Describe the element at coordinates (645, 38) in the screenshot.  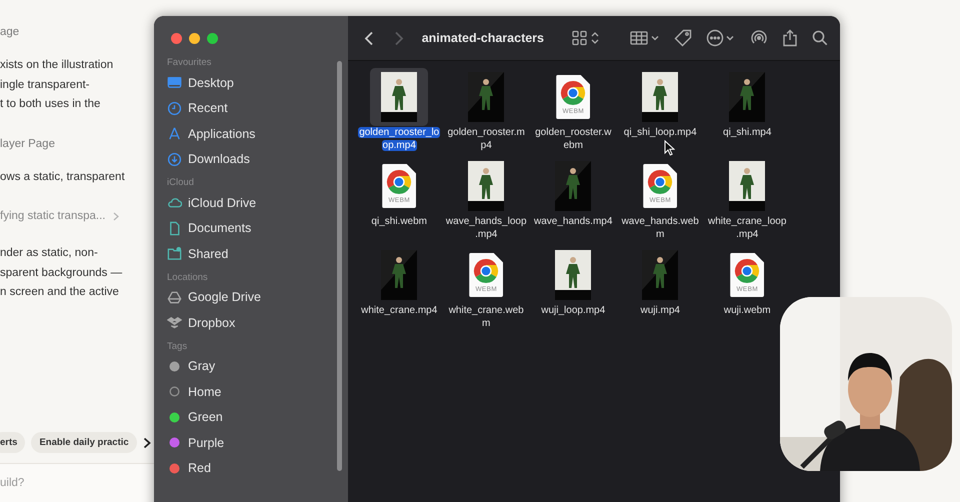
I see `group-icon` at that location.